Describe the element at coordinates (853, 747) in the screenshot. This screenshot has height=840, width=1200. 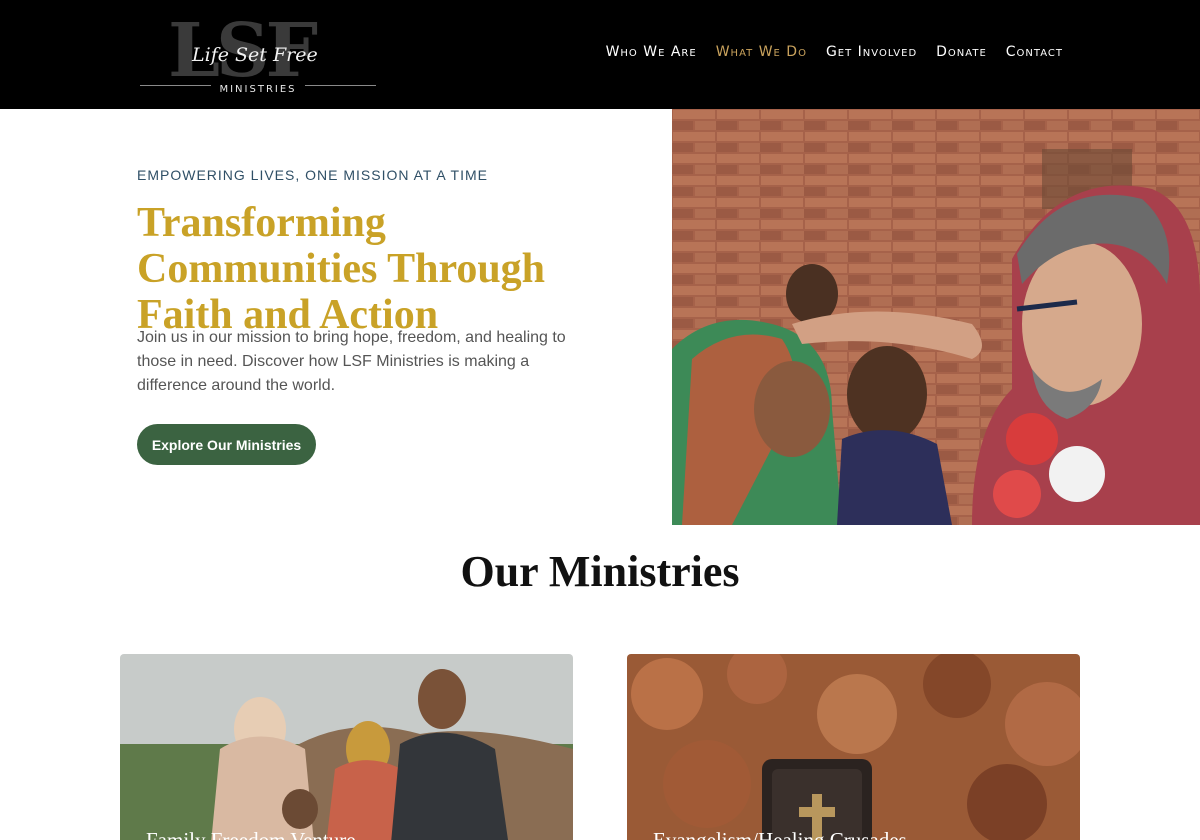
I see `ministry-card-evangelism: Evangelism/Healing Crusades` at that location.